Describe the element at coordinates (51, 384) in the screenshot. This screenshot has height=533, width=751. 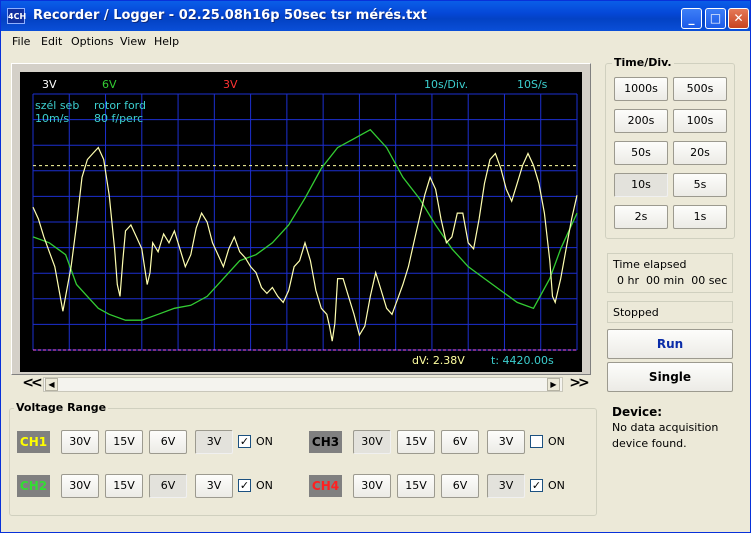
I see `scroll-left-icon: ◀` at that location.